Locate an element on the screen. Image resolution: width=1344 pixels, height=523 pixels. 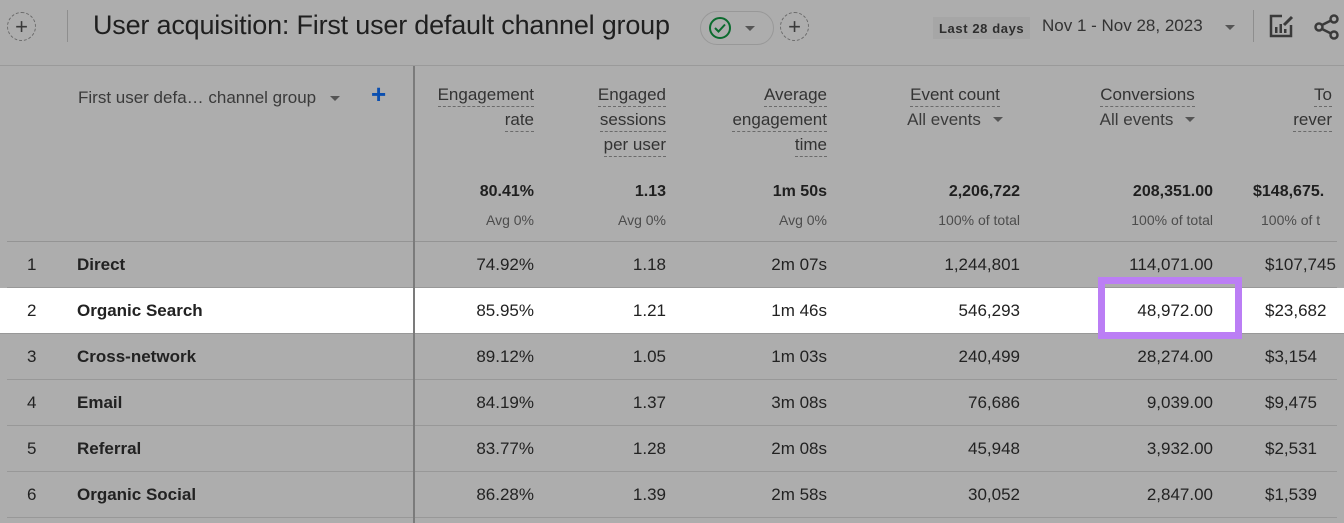
metric-cell-conversions: 3,932.00 is located at coordinates (1179, 448).